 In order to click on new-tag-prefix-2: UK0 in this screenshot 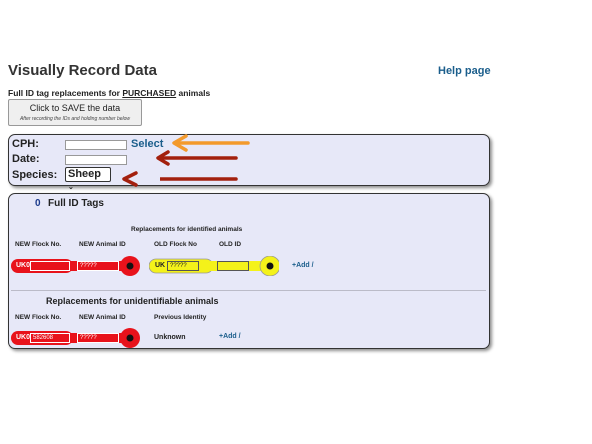, I will do `click(23, 337)`.